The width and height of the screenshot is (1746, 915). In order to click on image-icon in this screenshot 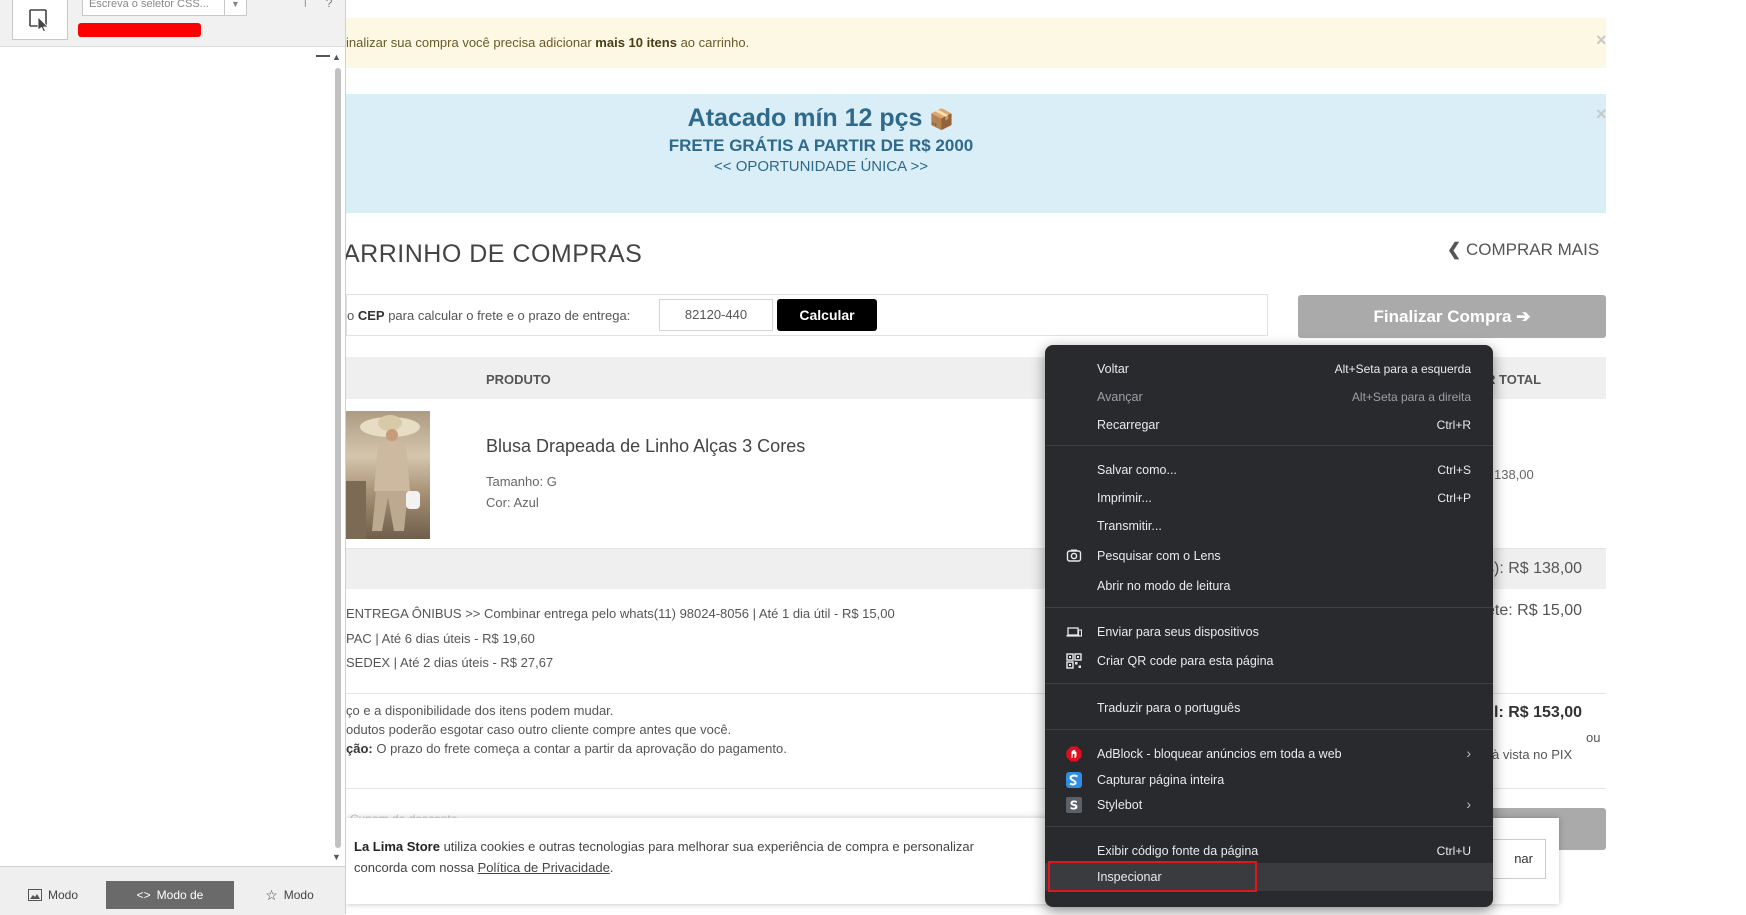, I will do `click(34, 895)`.